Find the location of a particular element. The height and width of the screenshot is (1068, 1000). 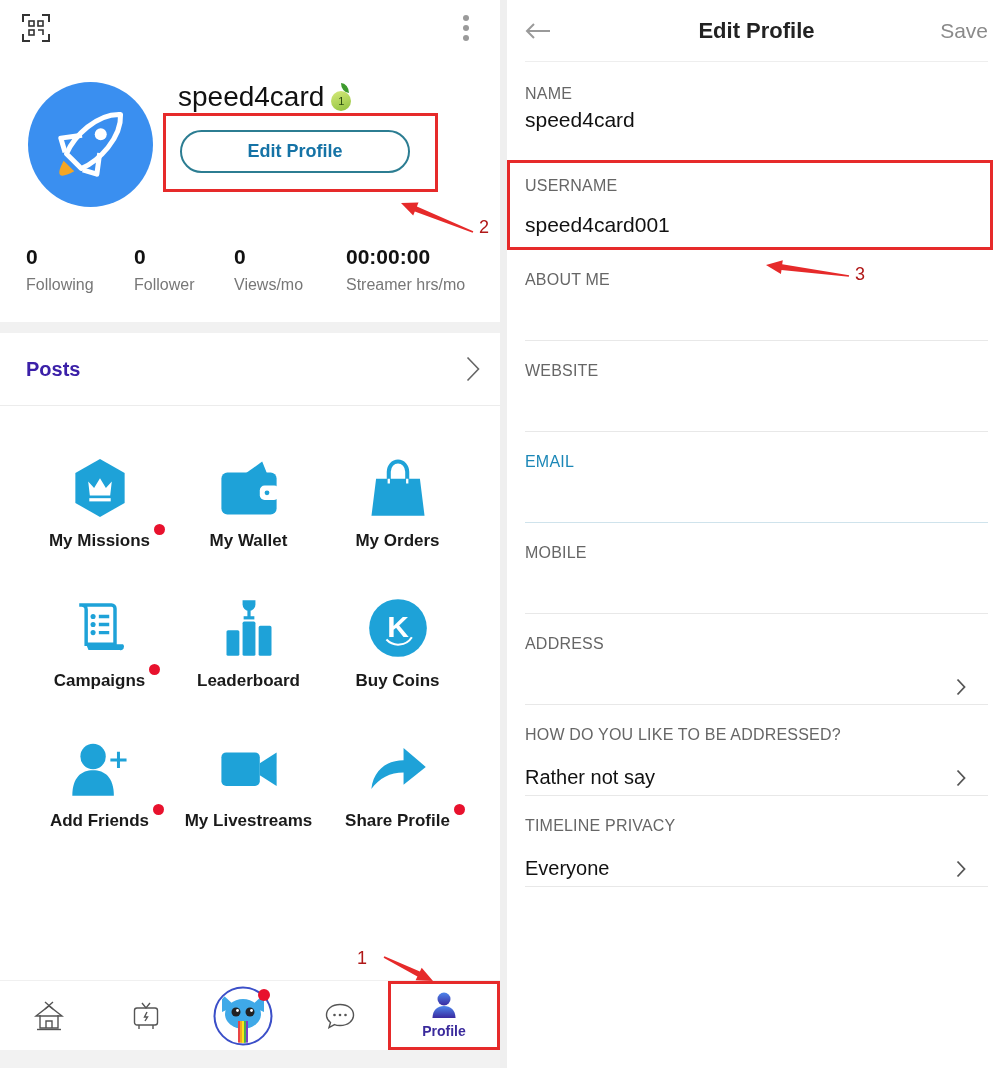

menu-label: Campaigns is located at coordinates (99, 681).